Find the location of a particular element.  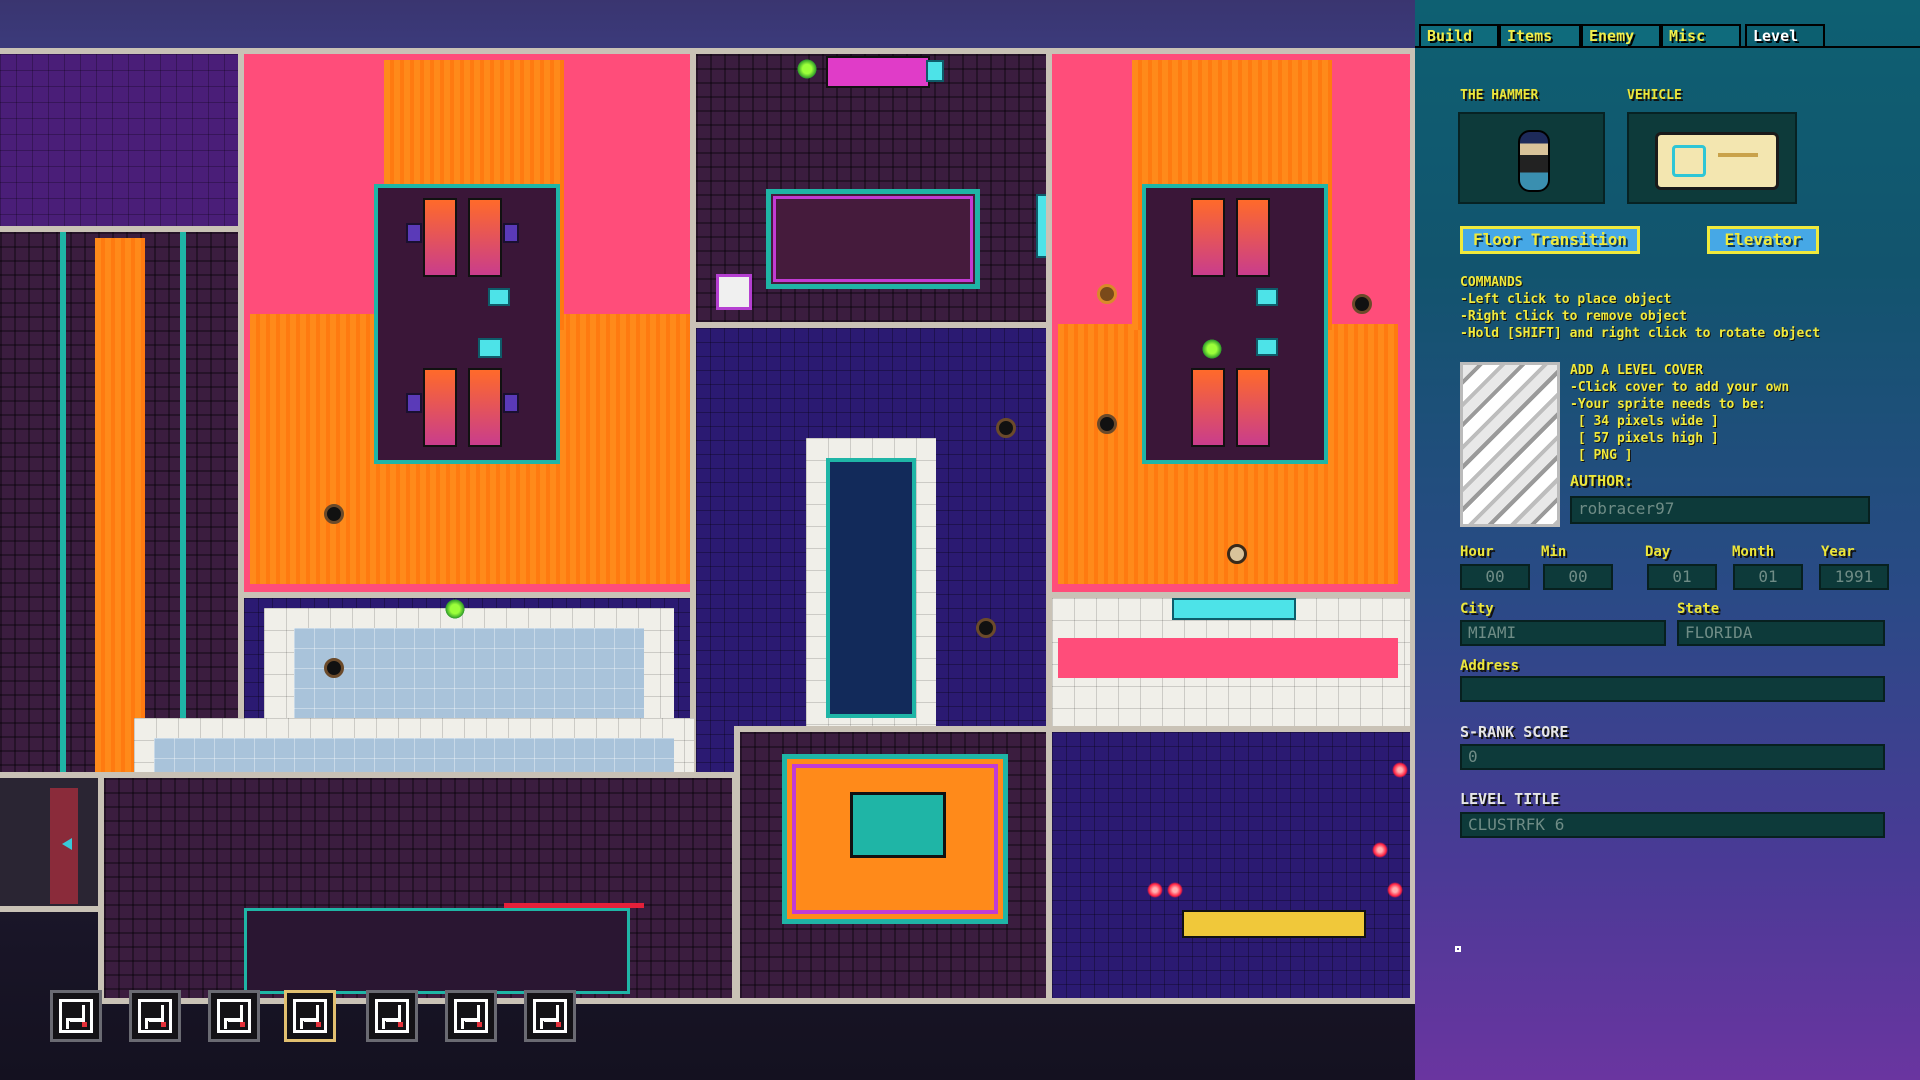

day-field: 01 is located at coordinates (1682, 577).